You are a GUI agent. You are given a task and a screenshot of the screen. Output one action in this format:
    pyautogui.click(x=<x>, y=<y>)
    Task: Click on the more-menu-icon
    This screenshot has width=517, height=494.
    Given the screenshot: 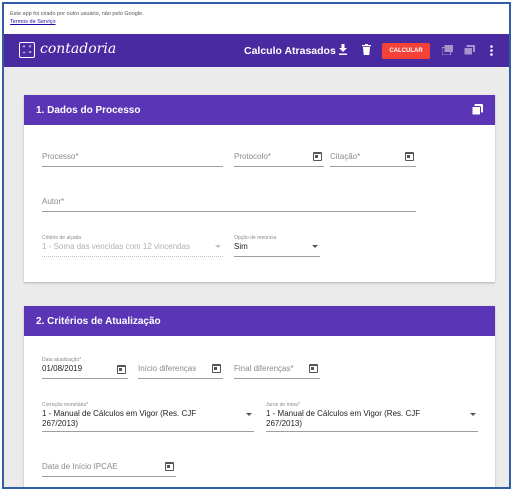 What is the action you would take?
    pyautogui.click(x=491, y=52)
    